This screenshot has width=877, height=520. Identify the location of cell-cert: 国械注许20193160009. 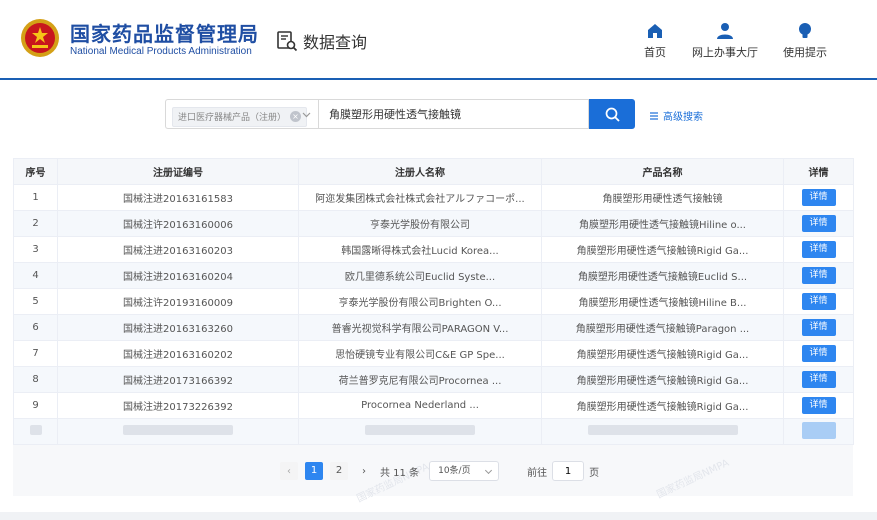
(178, 301).